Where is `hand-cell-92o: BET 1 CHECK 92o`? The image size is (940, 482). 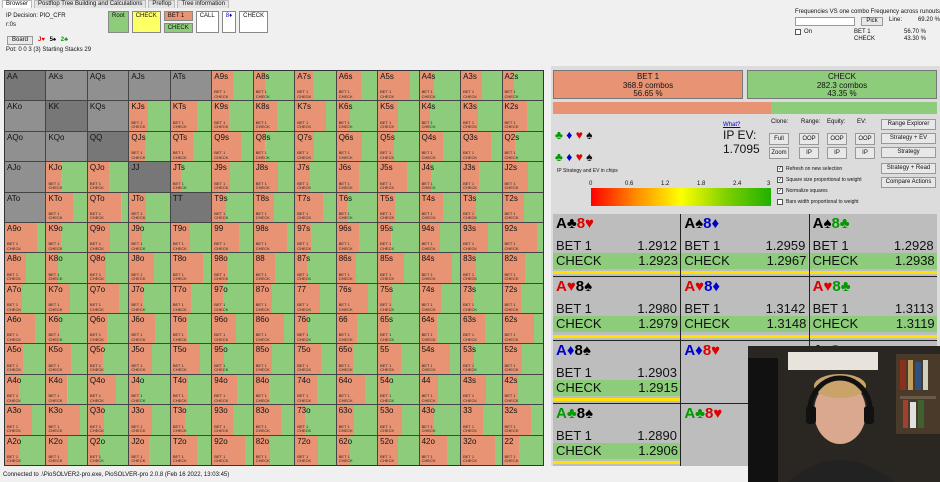 hand-cell-92o: BET 1 CHECK 92o is located at coordinates (232, 450).